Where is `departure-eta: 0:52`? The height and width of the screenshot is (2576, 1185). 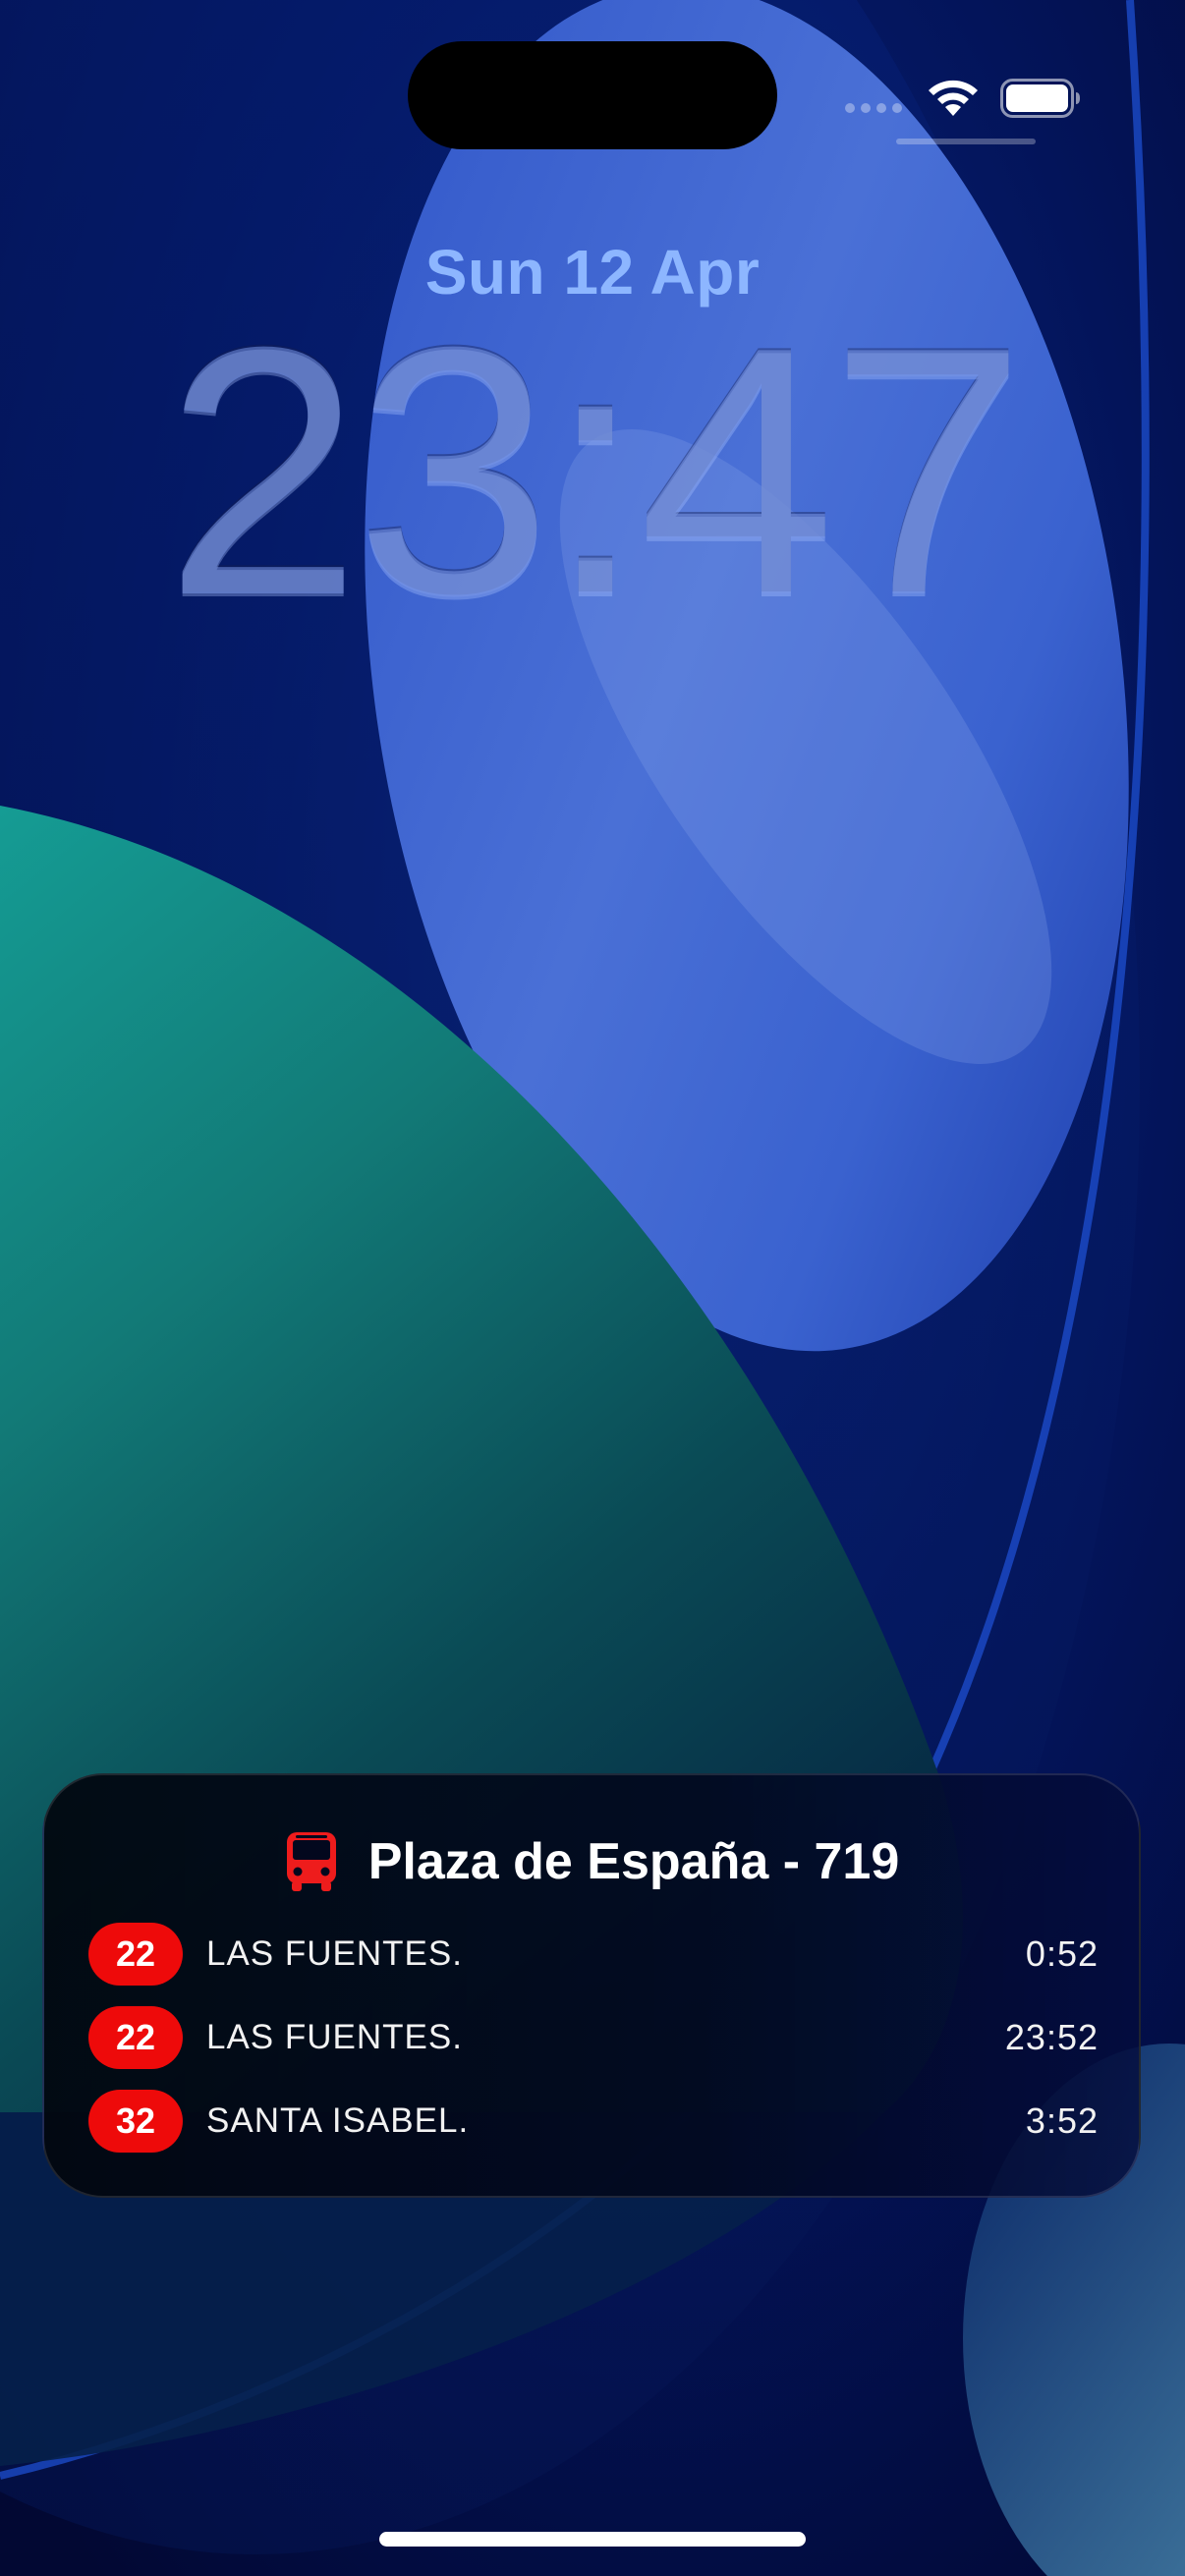
departure-eta: 0:52 is located at coordinates (1062, 1953).